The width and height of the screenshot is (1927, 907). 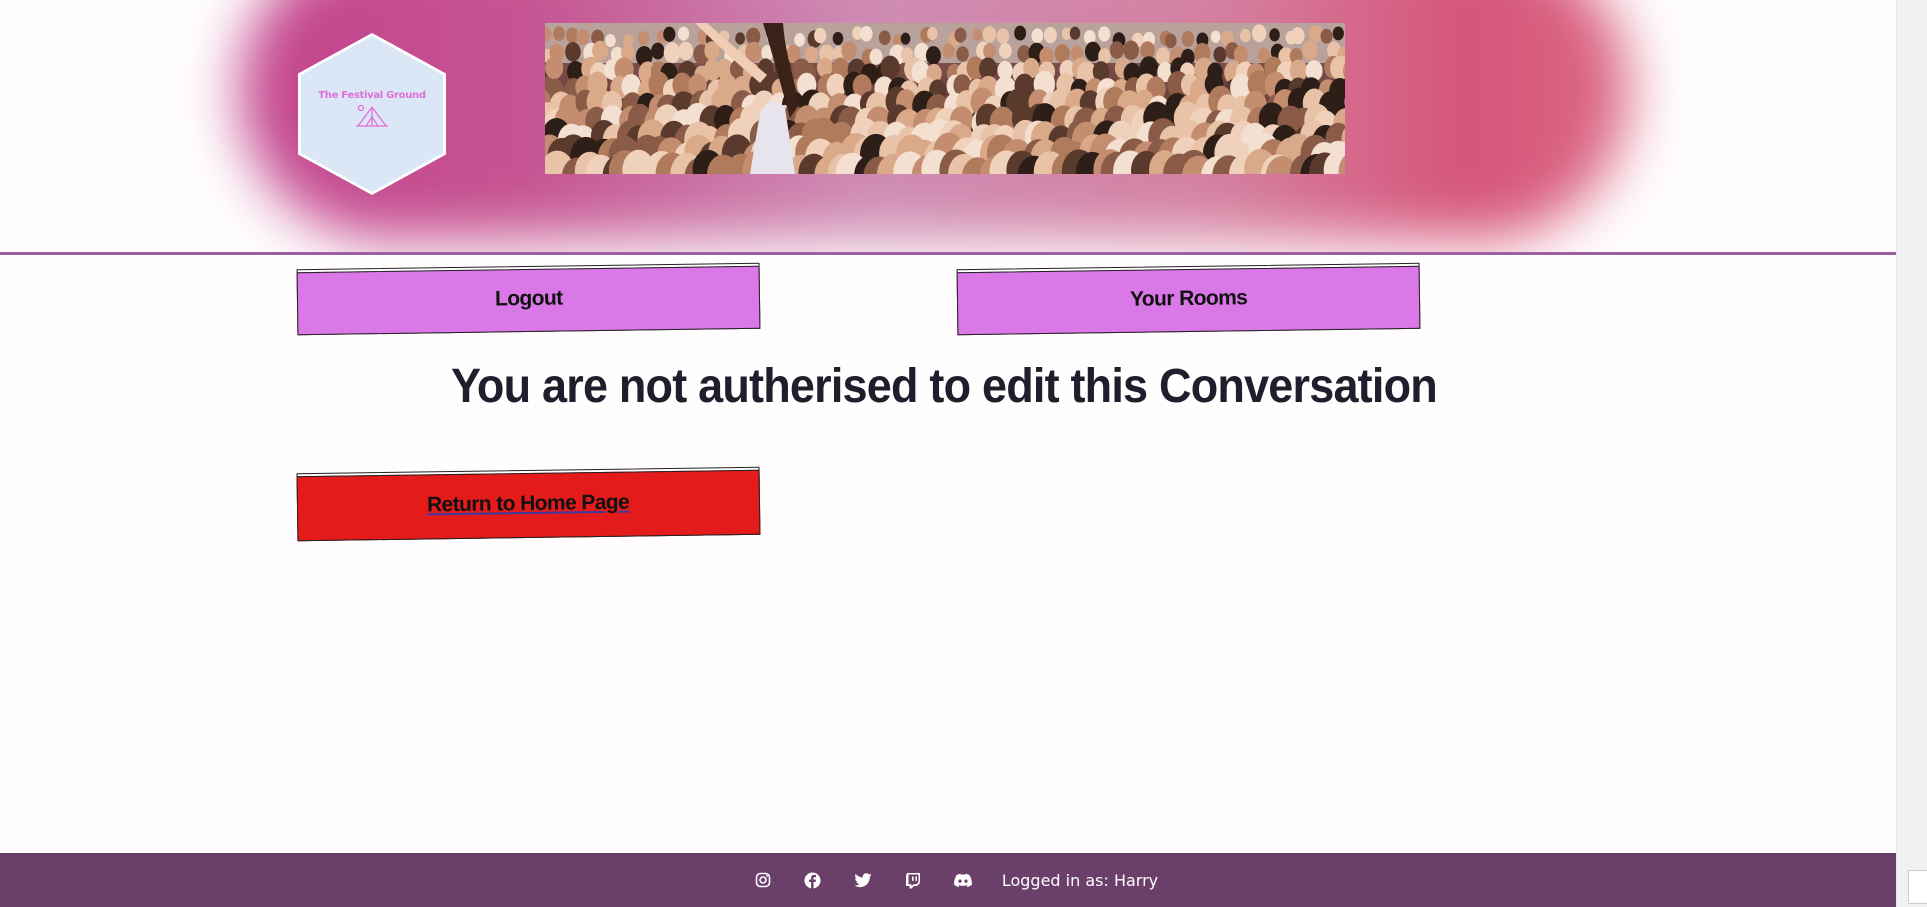 I want to click on instagram-icon, so click(x=763, y=880).